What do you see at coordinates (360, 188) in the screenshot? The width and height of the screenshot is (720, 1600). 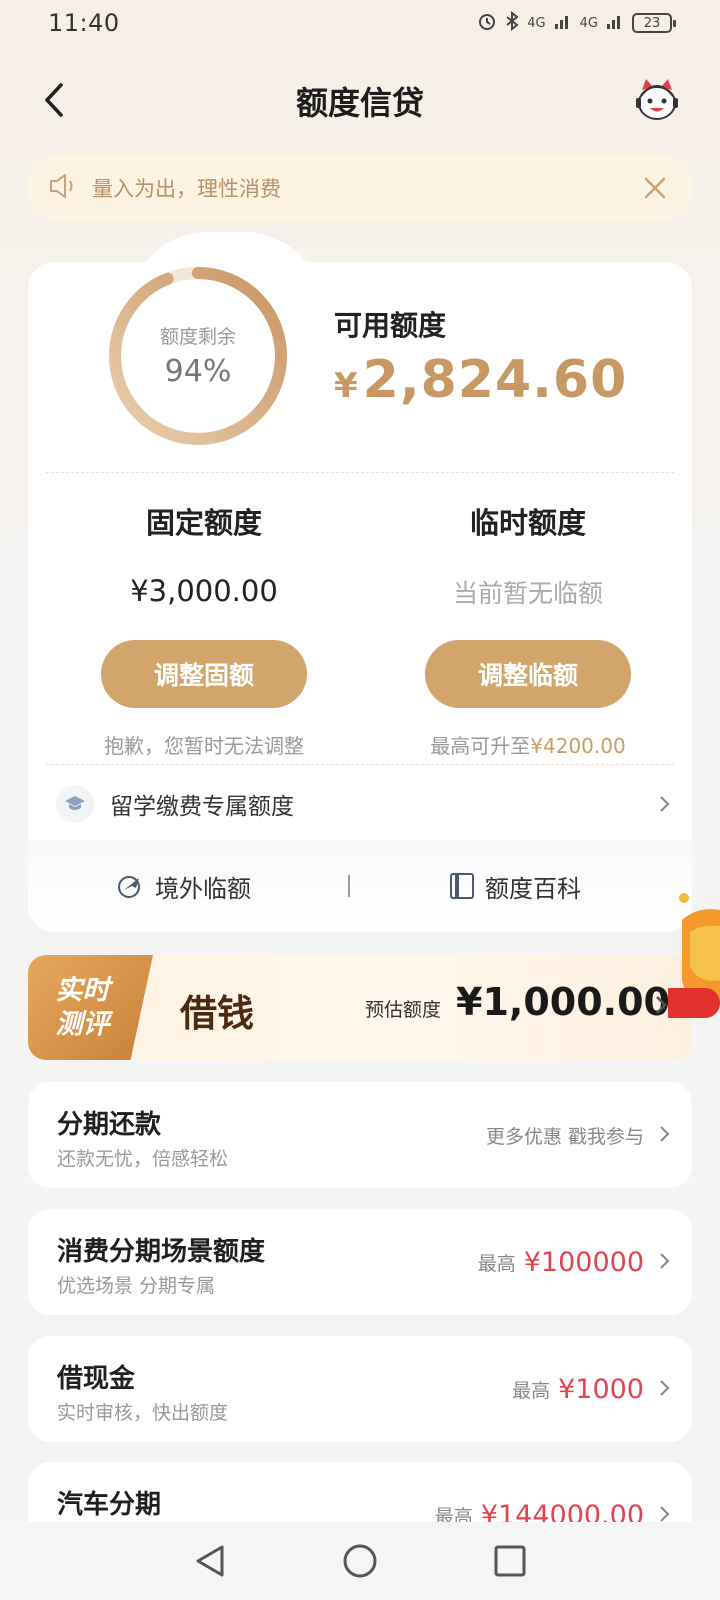 I see `notice-bar: 量入为出，理性消费` at bounding box center [360, 188].